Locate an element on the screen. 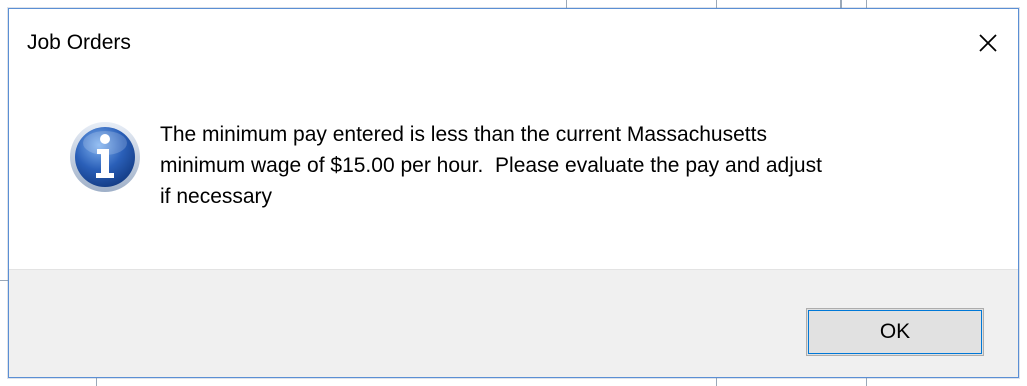 The height and width of the screenshot is (386, 1027). dialog-title: Job Orders is located at coordinates (79, 42).